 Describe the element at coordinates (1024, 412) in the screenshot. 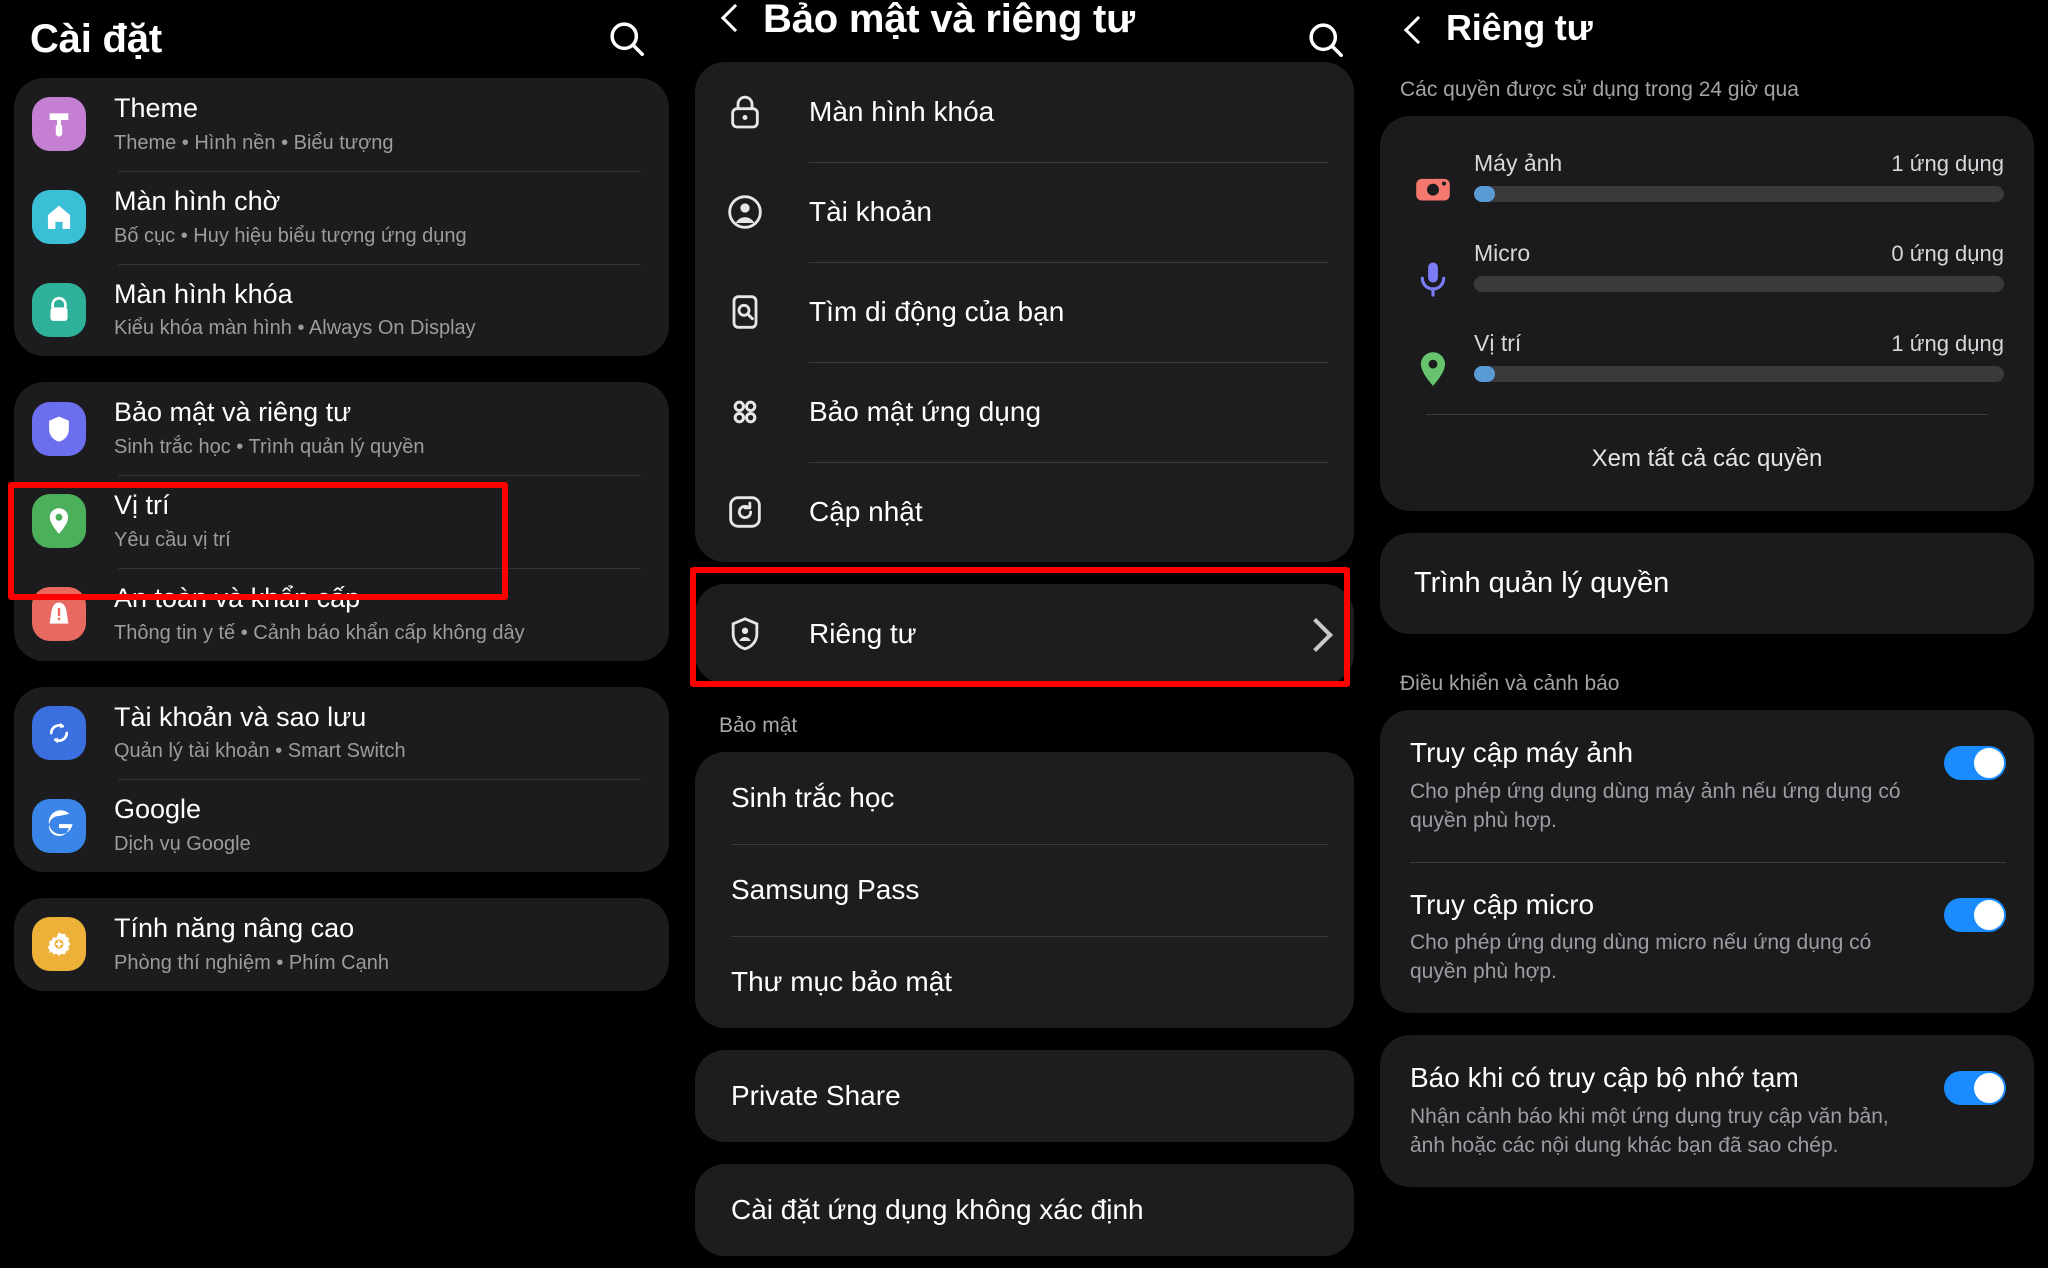

I see `security-item-b-o-m-t-ng-d-ng: Bảo mật ứng dụng` at that location.